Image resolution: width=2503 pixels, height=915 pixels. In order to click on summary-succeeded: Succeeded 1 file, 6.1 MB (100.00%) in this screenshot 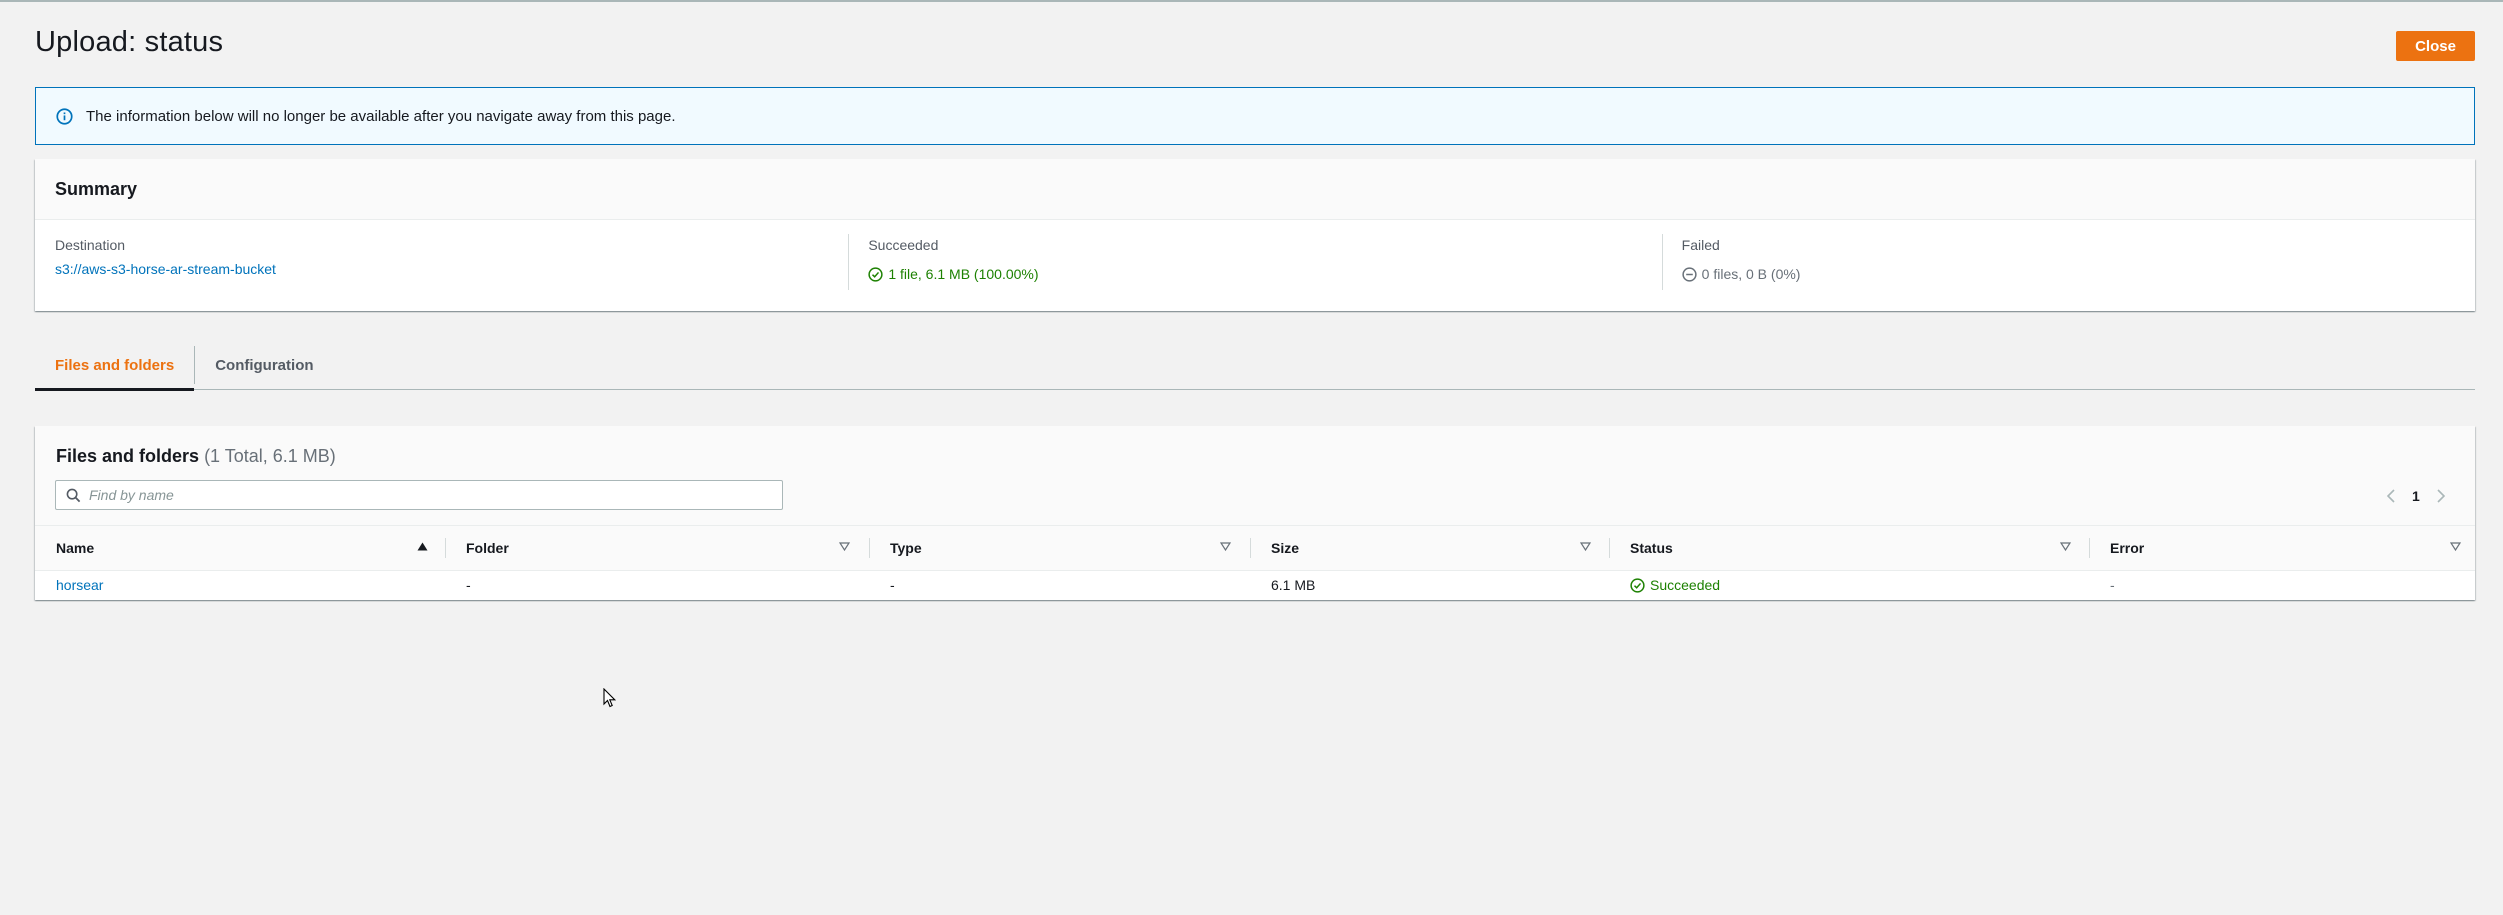, I will do `click(1254, 265)`.